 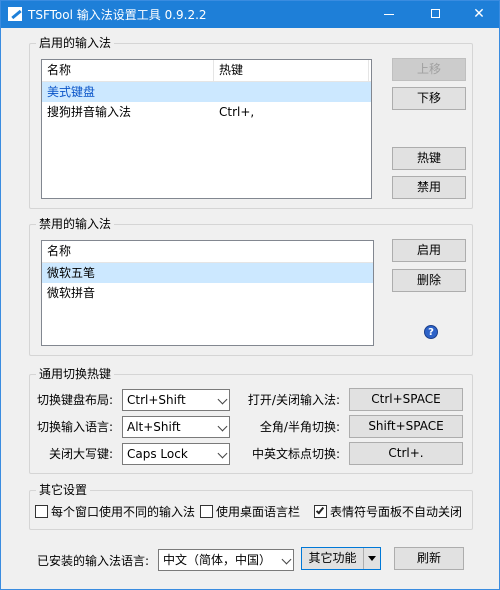 I want to click on app-icon, so click(x=15, y=14).